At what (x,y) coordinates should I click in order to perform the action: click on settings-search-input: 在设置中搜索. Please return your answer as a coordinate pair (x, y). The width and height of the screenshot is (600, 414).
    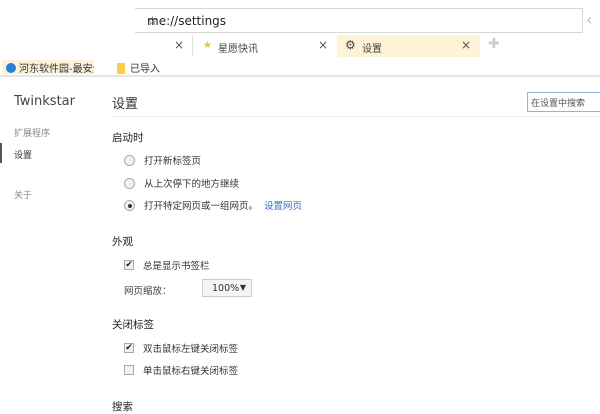
    Looking at the image, I should click on (563, 102).